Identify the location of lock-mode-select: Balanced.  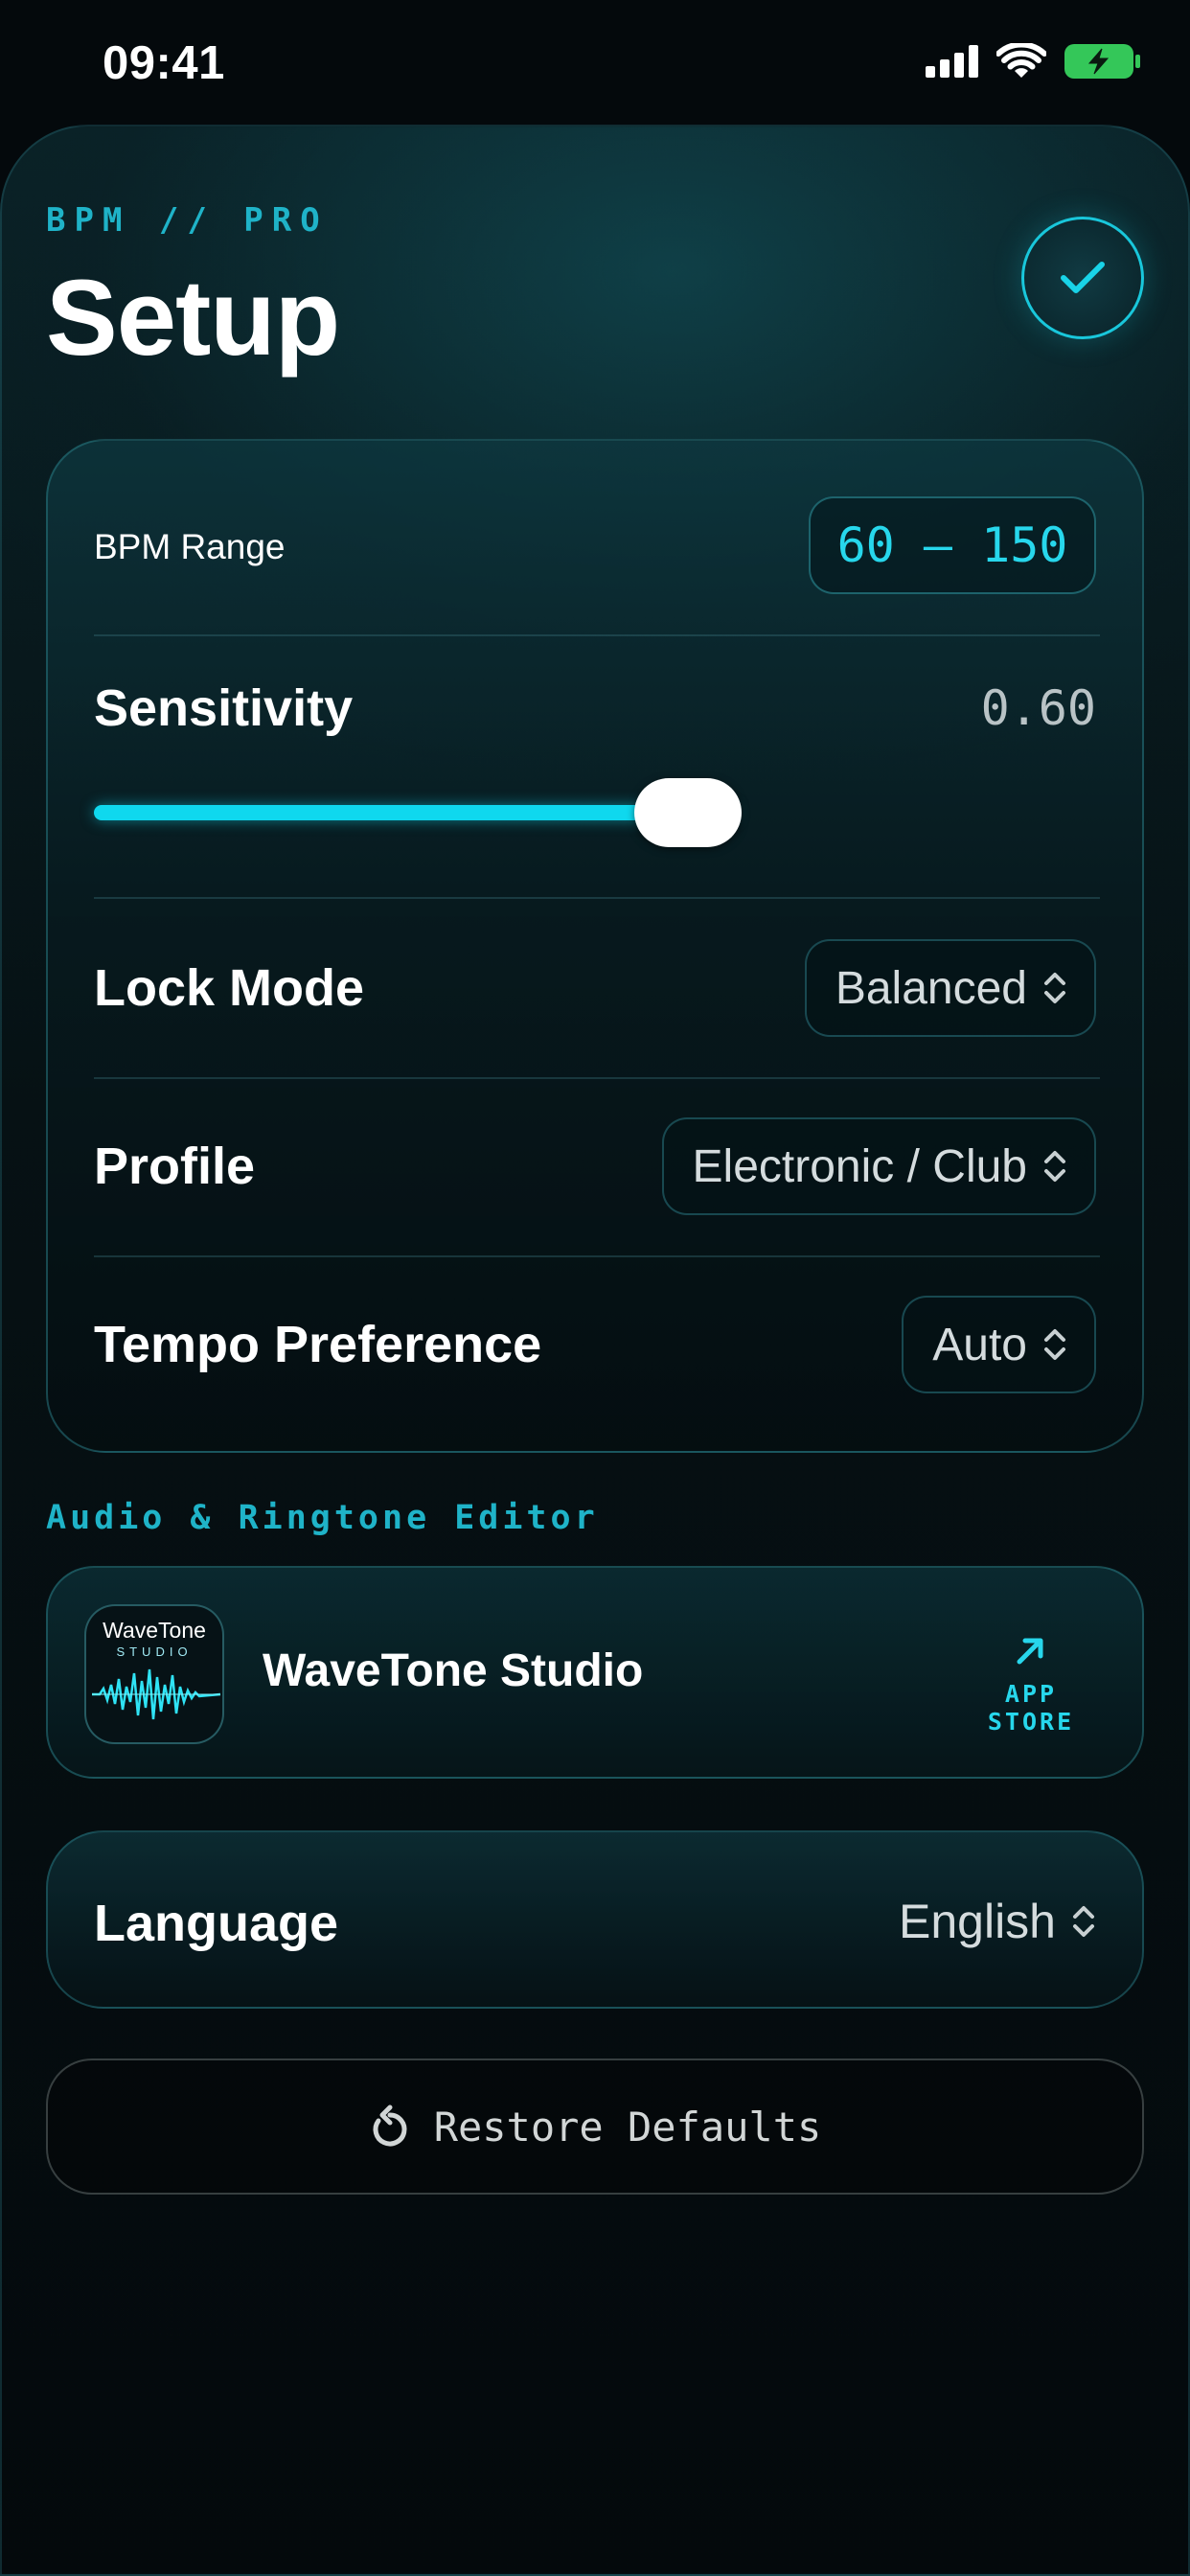
(950, 988).